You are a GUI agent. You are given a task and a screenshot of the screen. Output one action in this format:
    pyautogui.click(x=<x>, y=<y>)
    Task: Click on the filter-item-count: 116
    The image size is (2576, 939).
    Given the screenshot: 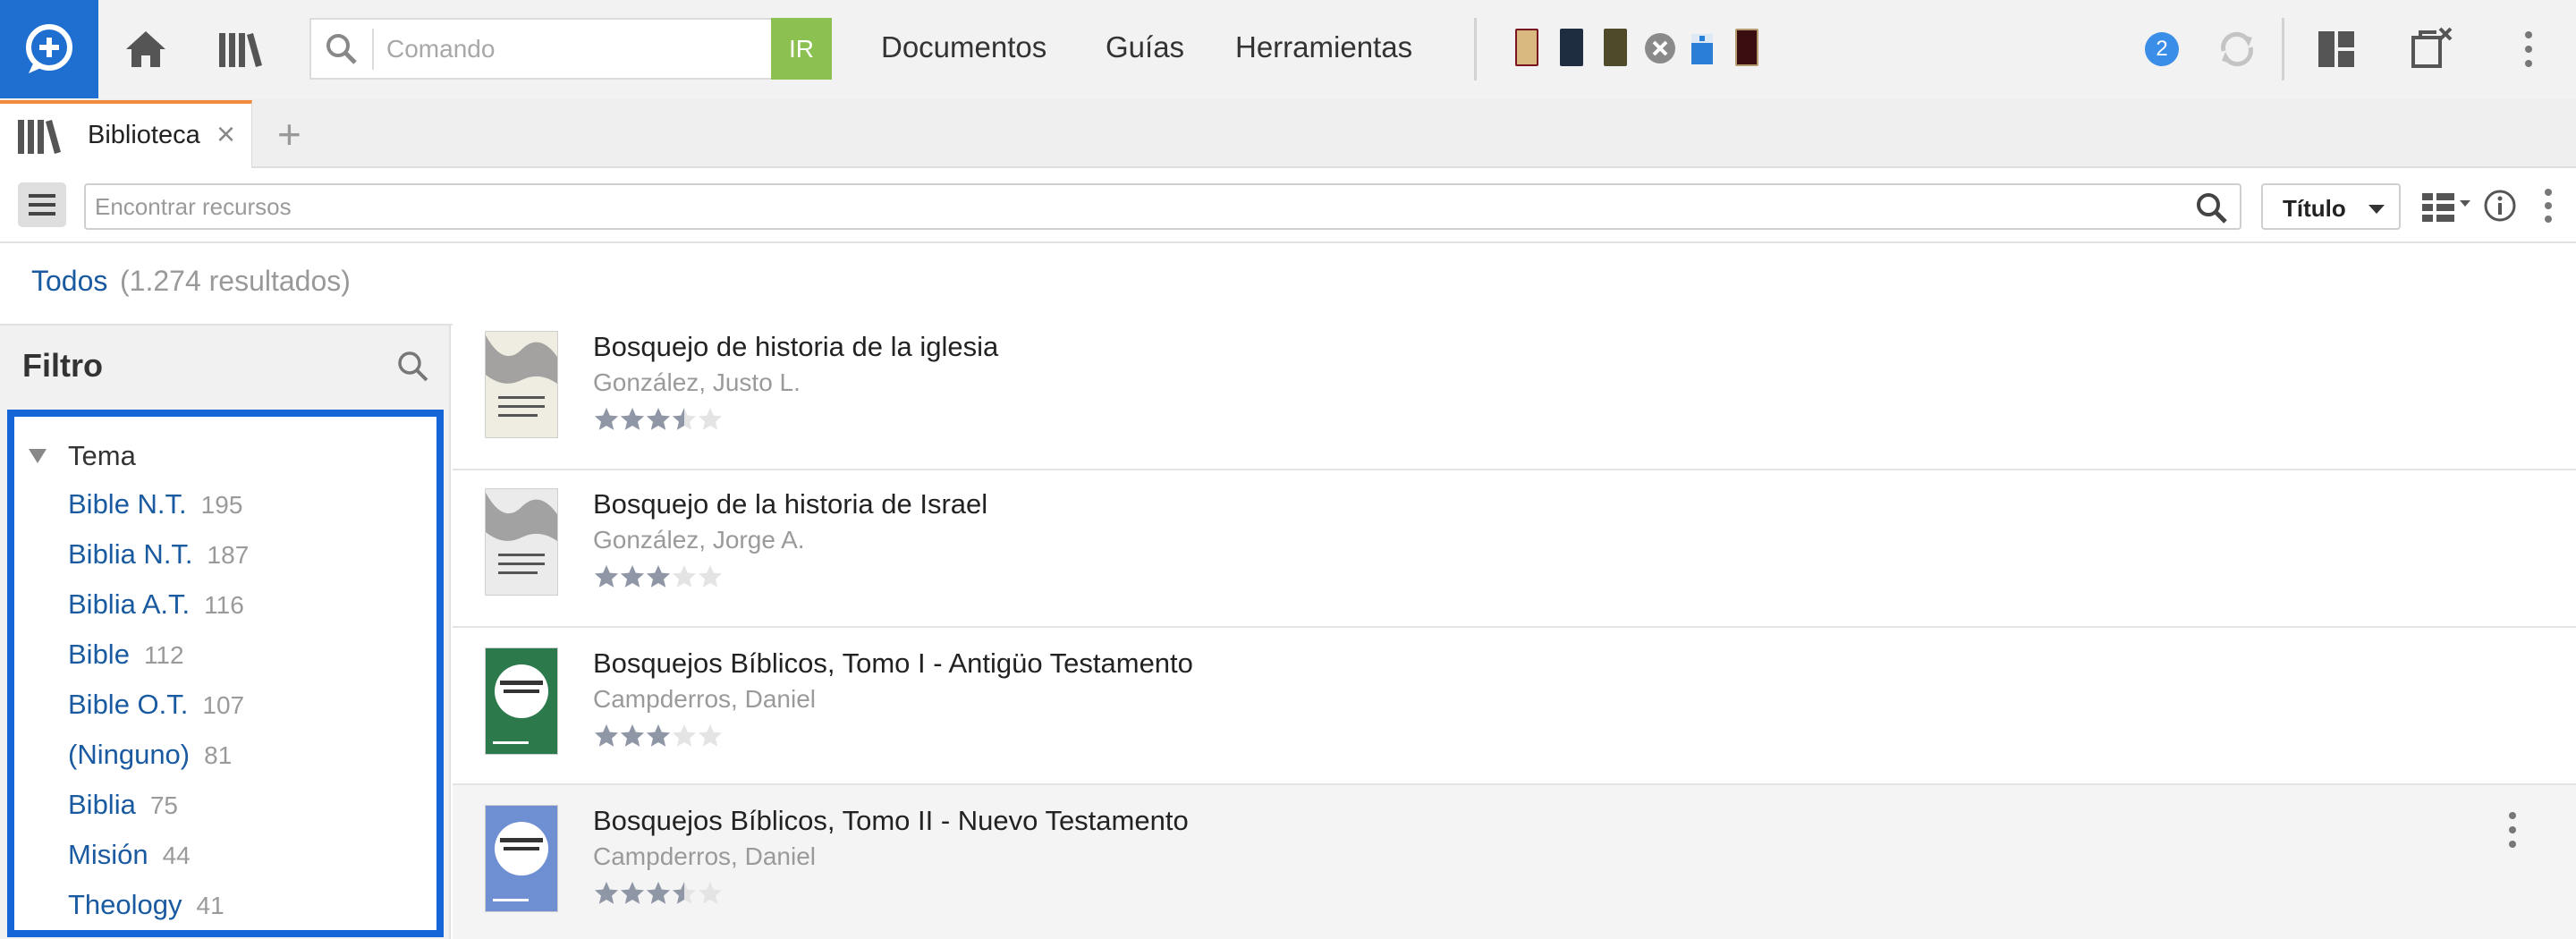 What is the action you would take?
    pyautogui.click(x=224, y=605)
    